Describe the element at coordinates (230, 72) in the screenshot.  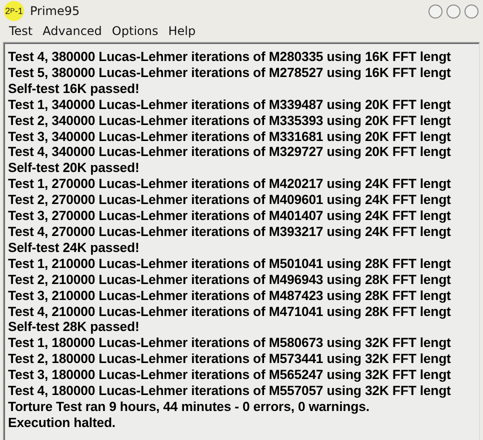
I see `log-line: Test 5, 380000 Lucas-Lehmer iterations of M278527 using 16K FFT lengt` at that location.